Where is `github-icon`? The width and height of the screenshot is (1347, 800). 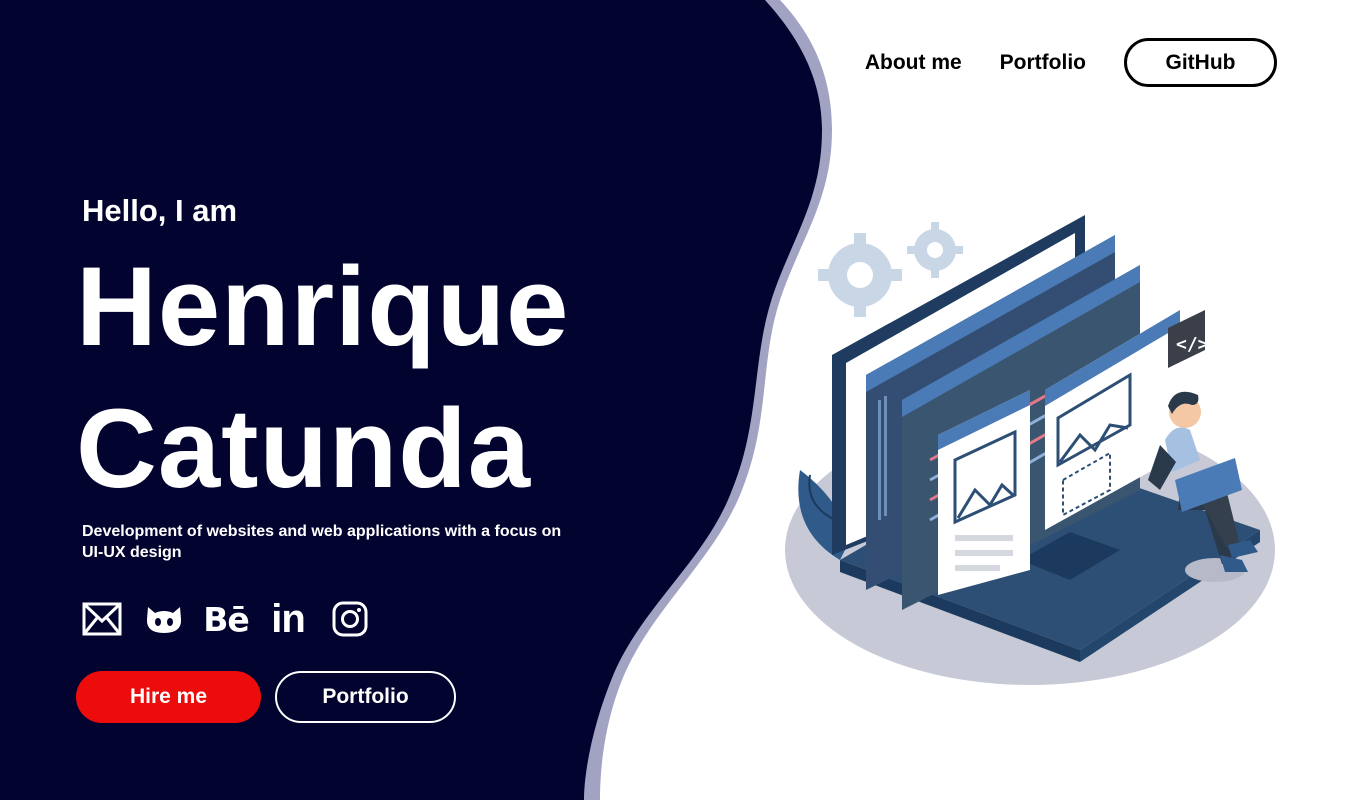
github-icon is located at coordinates (164, 620).